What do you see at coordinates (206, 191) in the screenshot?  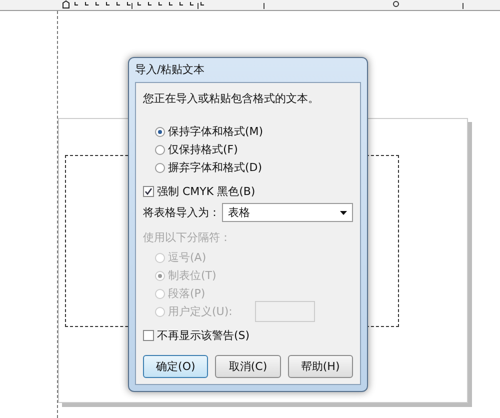 I see `checkbox-label: 强制 CMYK 黑色(B)` at bounding box center [206, 191].